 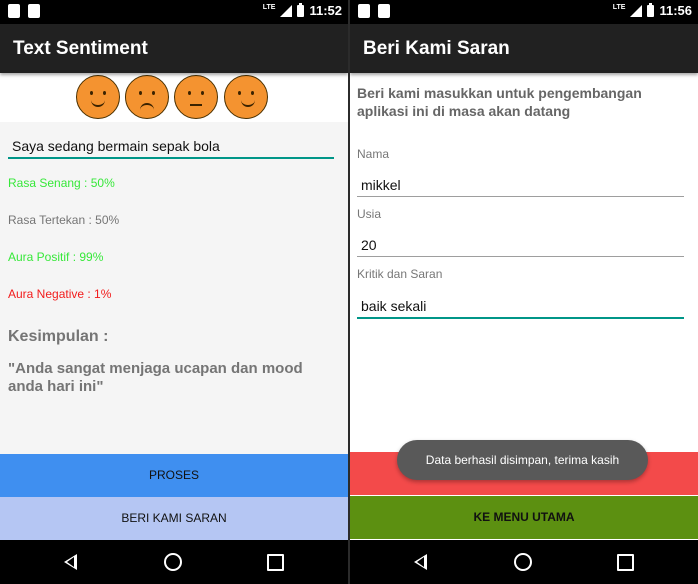 I want to click on status-bar: LTE 11:52, so click(x=174, y=12).